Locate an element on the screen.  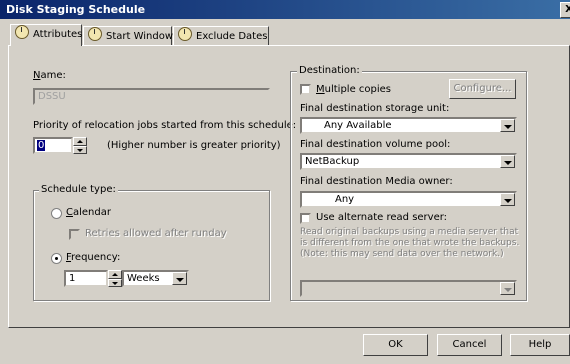
retries-label: Retries allowed after runday is located at coordinates (156, 233).